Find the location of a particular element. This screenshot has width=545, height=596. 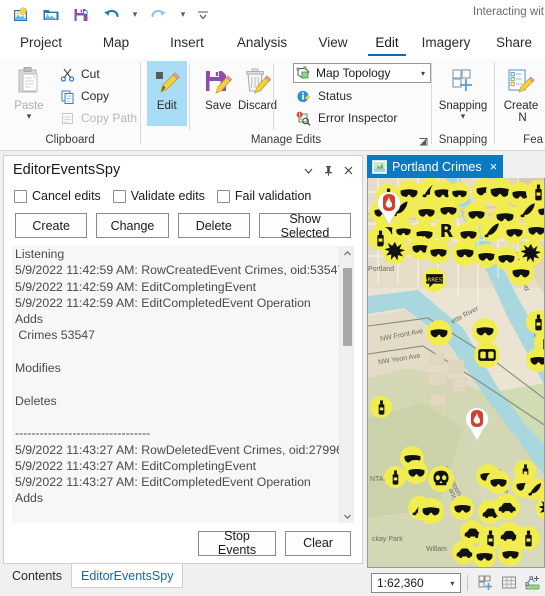

paste-dropdown-icon: ▾ is located at coordinates (29, 116).